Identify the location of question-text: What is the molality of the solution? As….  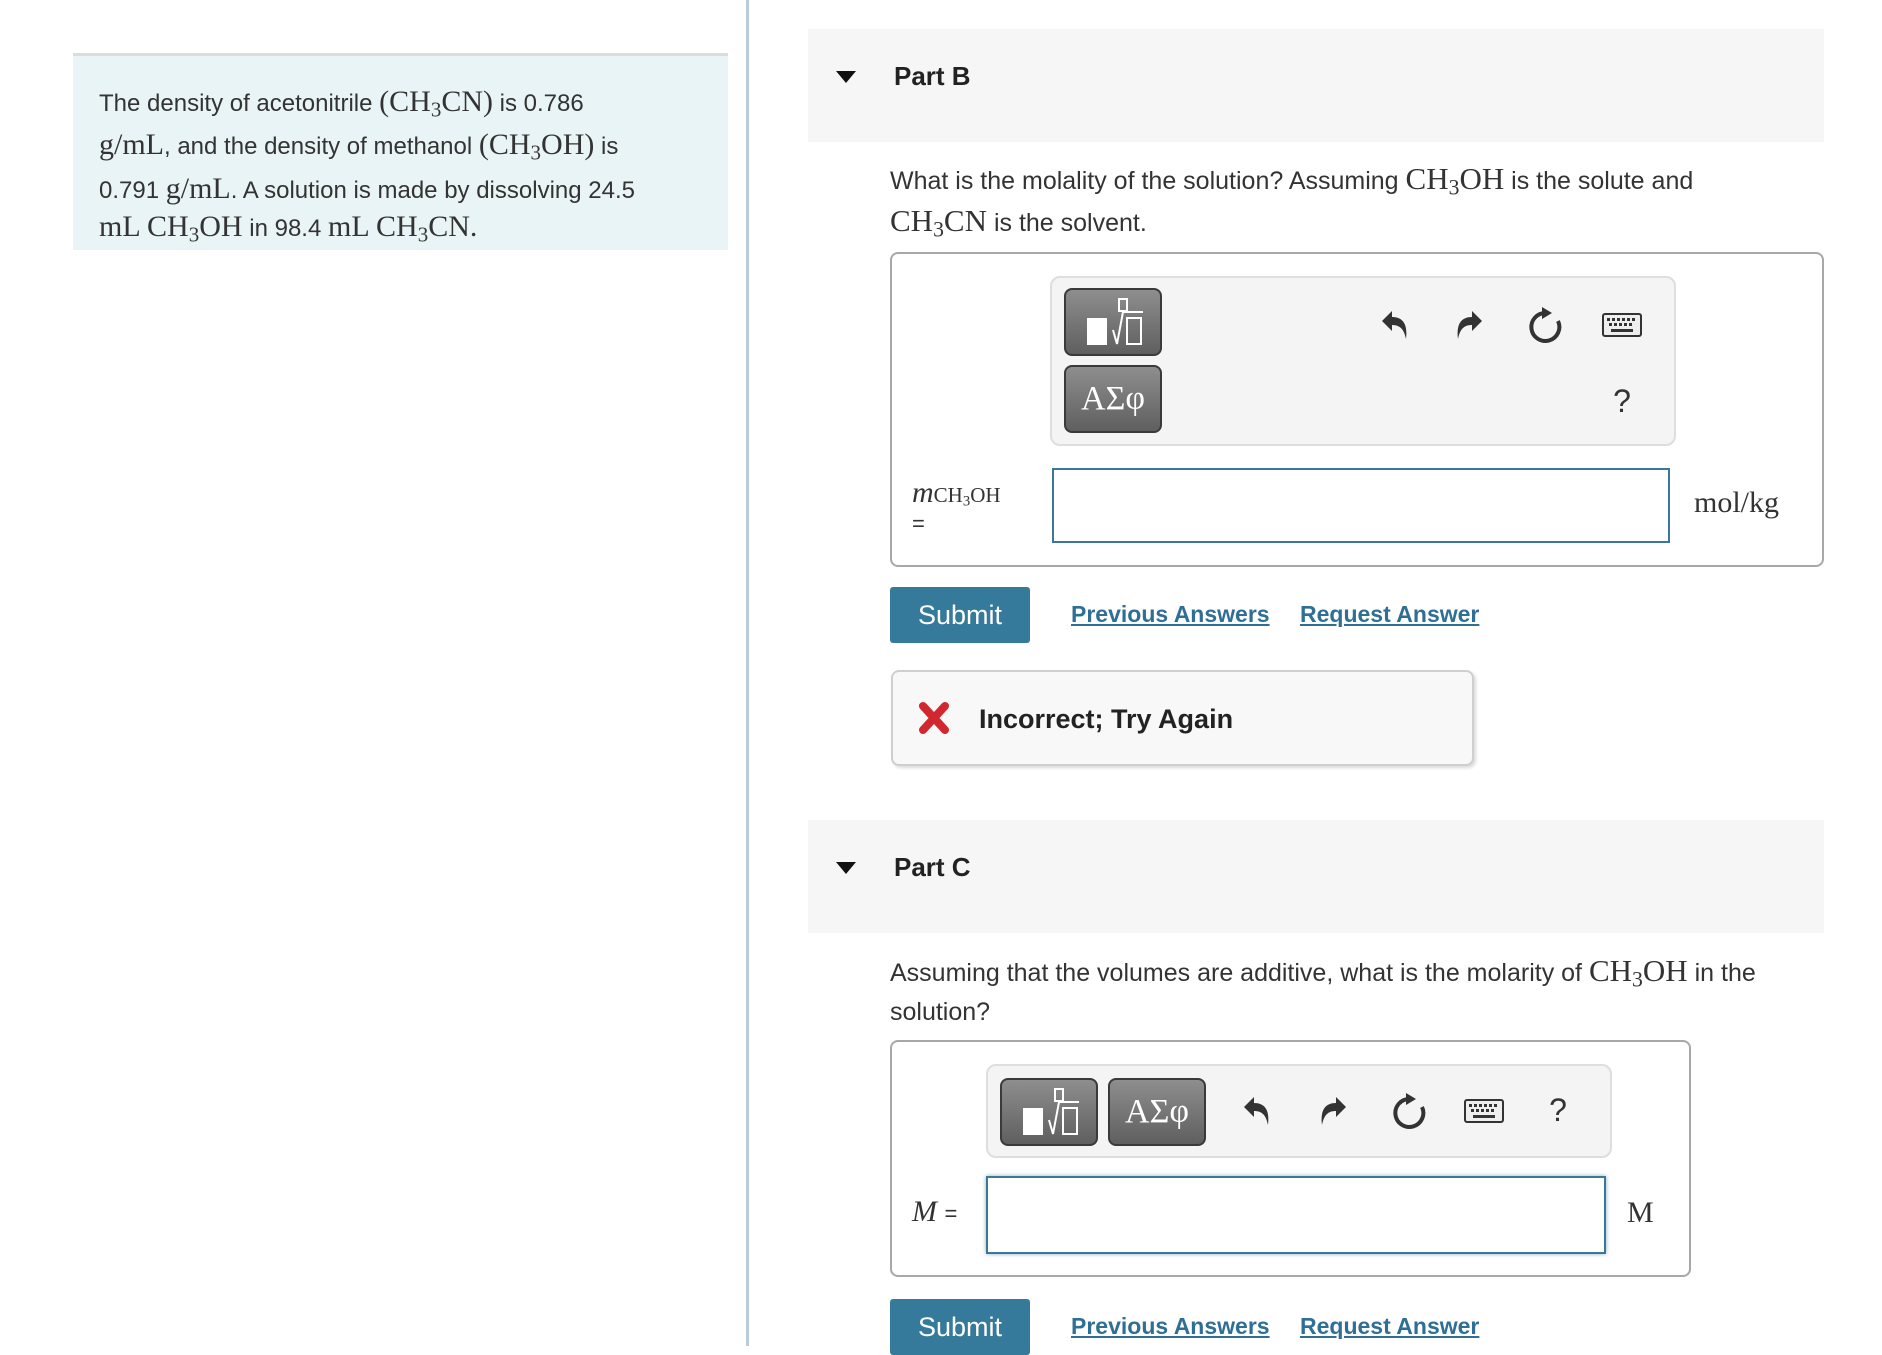
(1148, 181).